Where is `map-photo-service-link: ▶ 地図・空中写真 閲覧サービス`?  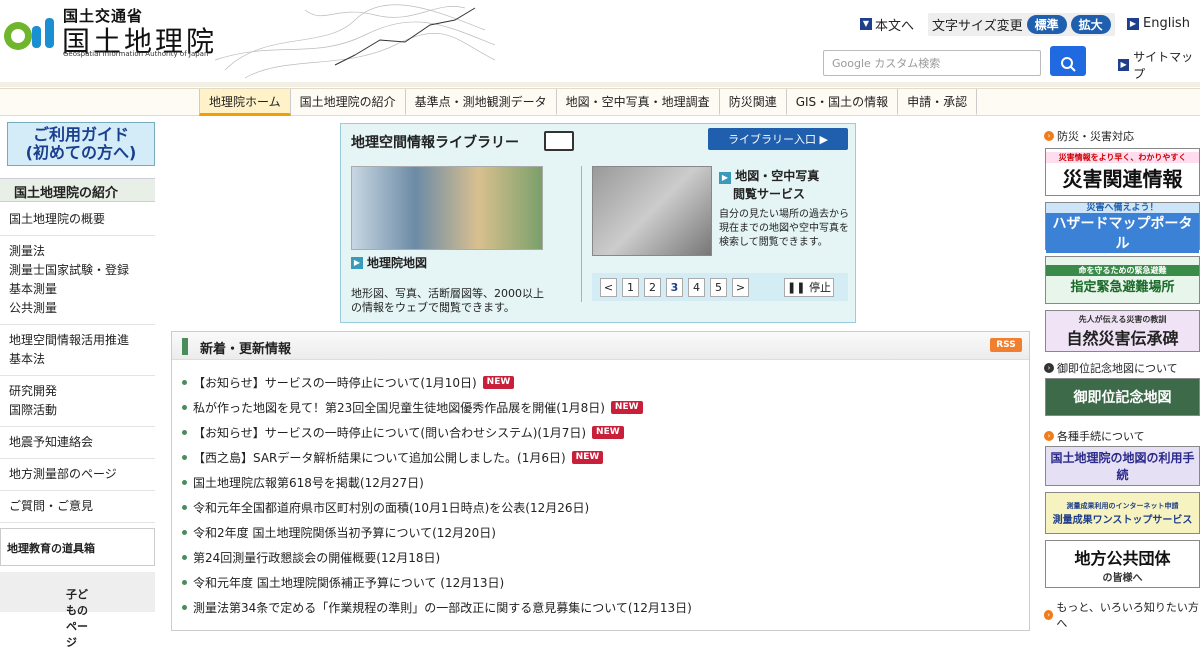 map-photo-service-link: ▶ 地図・空中写真 閲覧サービス is located at coordinates (769, 185).